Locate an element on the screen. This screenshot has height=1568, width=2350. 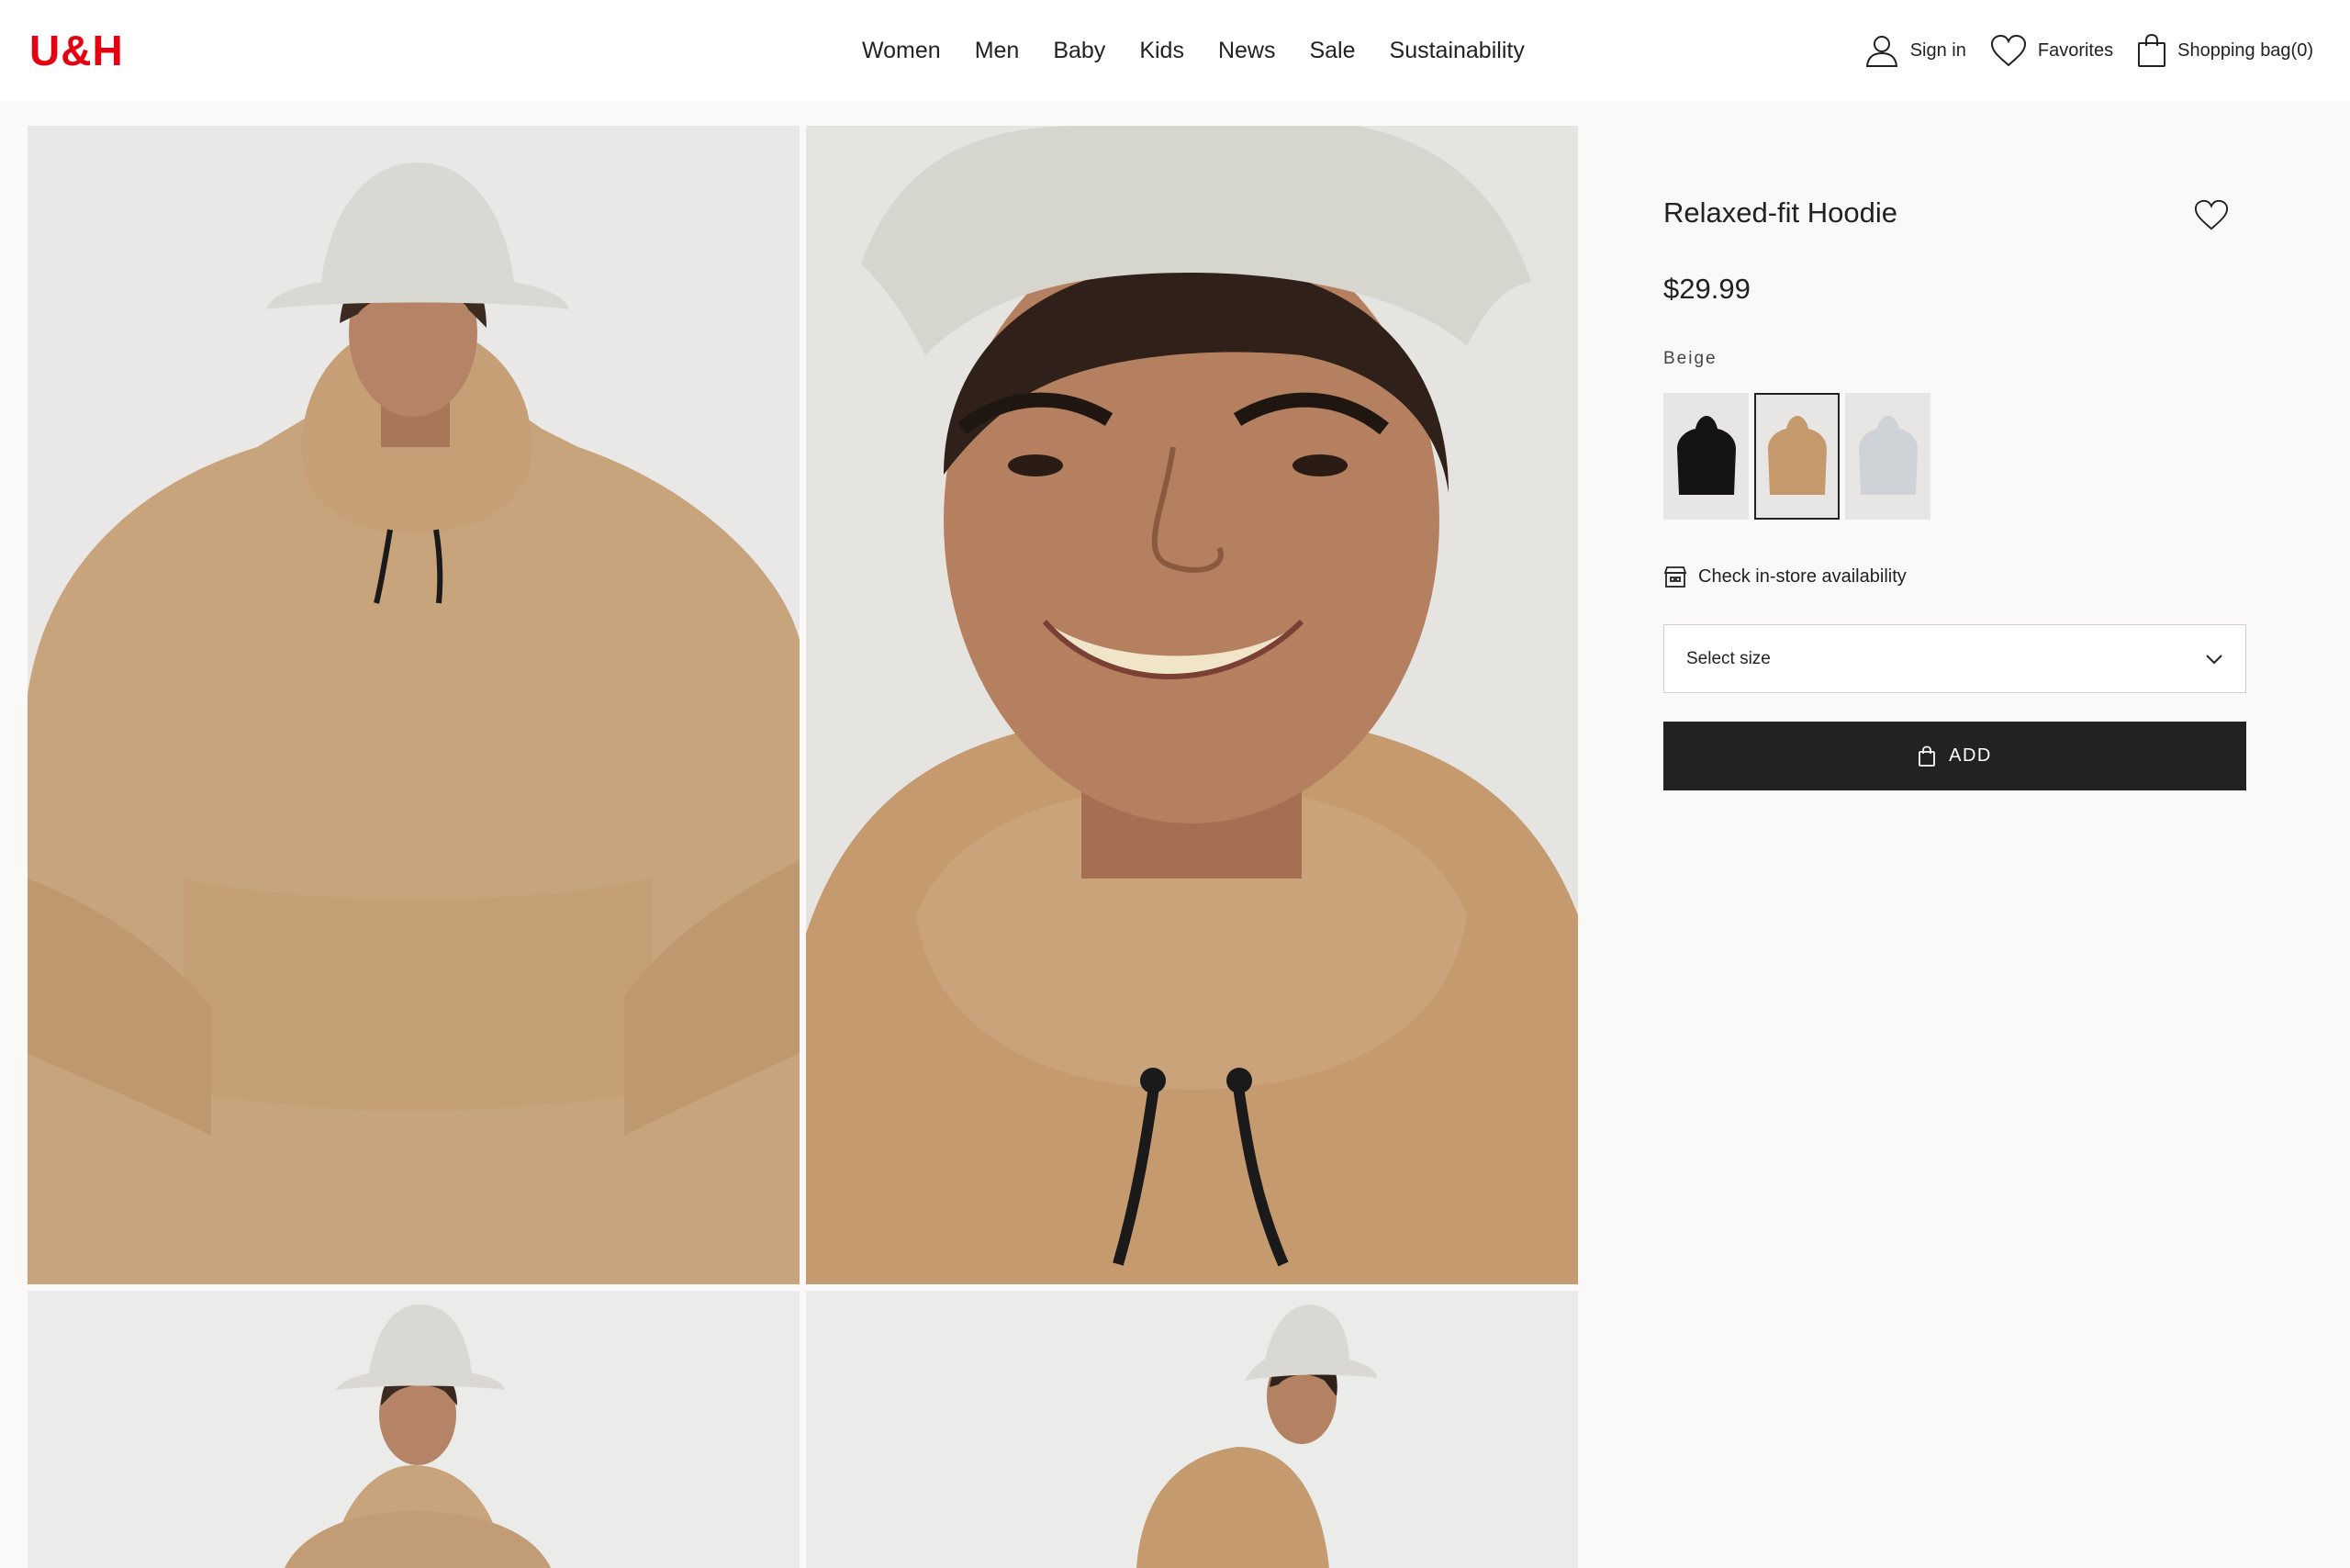
nav-kids: Kids is located at coordinates (1161, 51).